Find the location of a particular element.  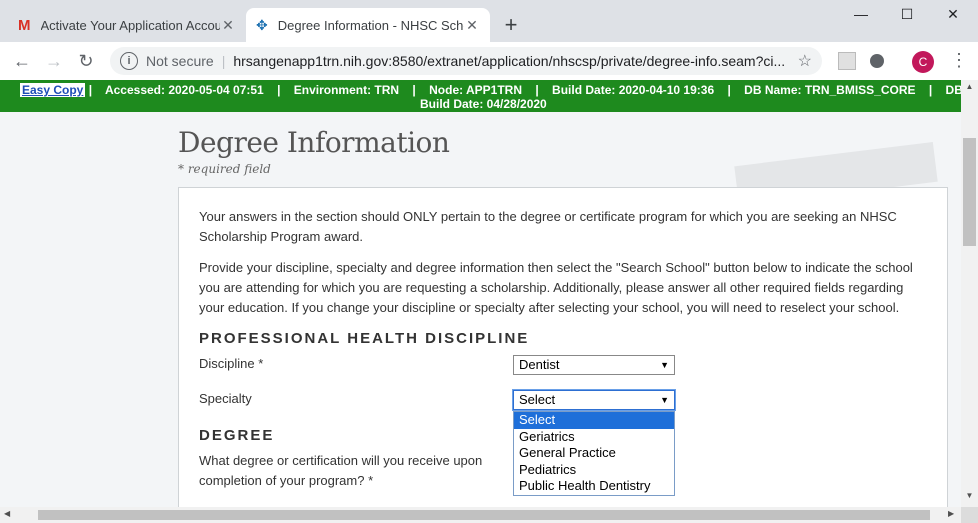

horizontal-scrollbar: ◀ ▶ is located at coordinates (480, 515).